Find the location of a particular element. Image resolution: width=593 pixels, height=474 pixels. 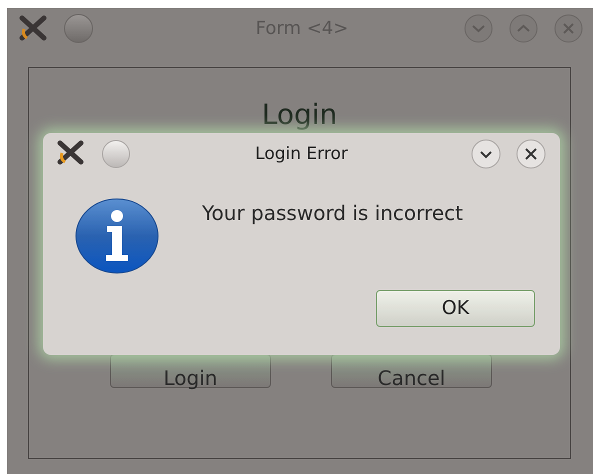

form-heading: Login is located at coordinates (299, 115).